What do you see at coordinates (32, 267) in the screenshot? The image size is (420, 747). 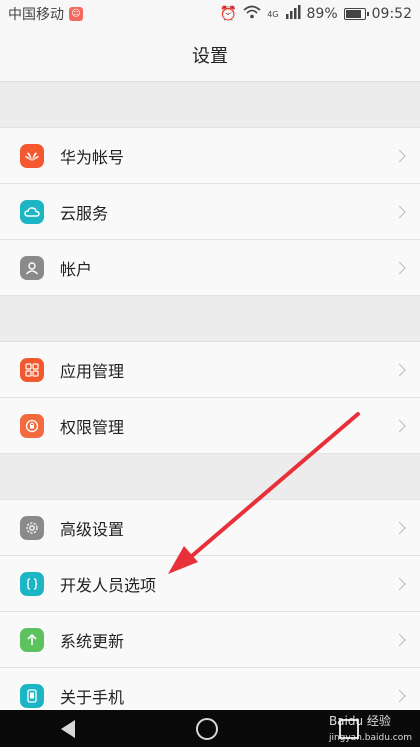 I see `user-icon` at bounding box center [32, 267].